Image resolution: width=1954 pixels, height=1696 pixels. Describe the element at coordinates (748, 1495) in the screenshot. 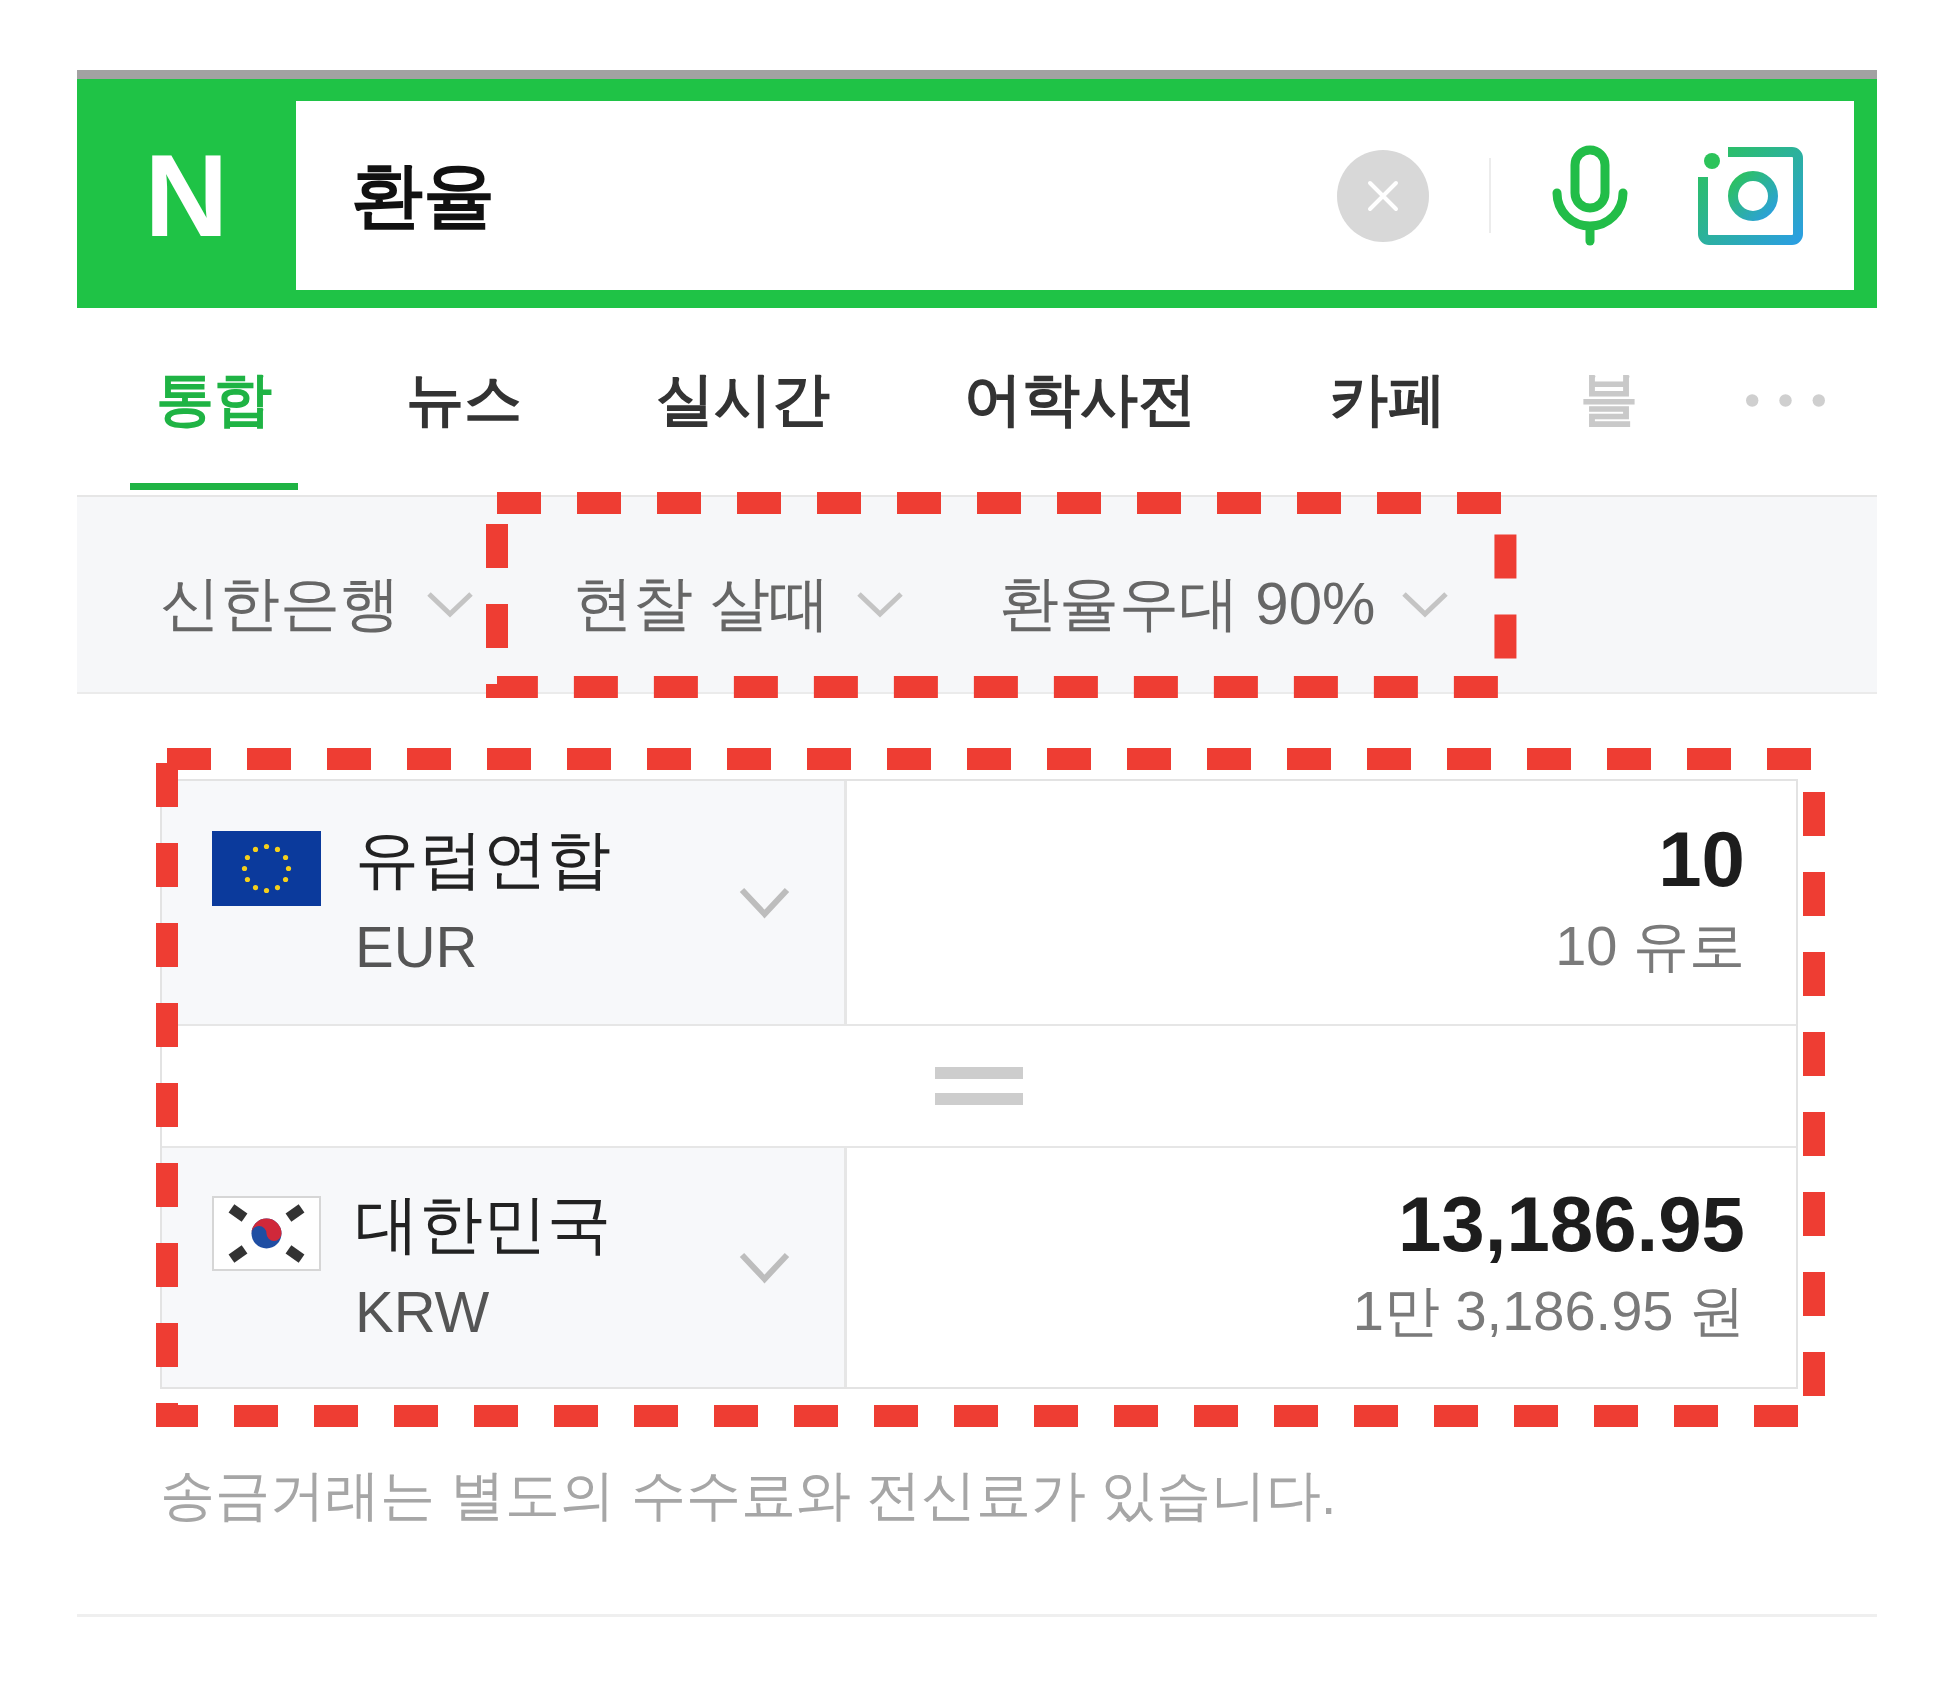

I see `notice-text: 송금거래는 별도의 수수료와 전신료가 있습니다.` at that location.